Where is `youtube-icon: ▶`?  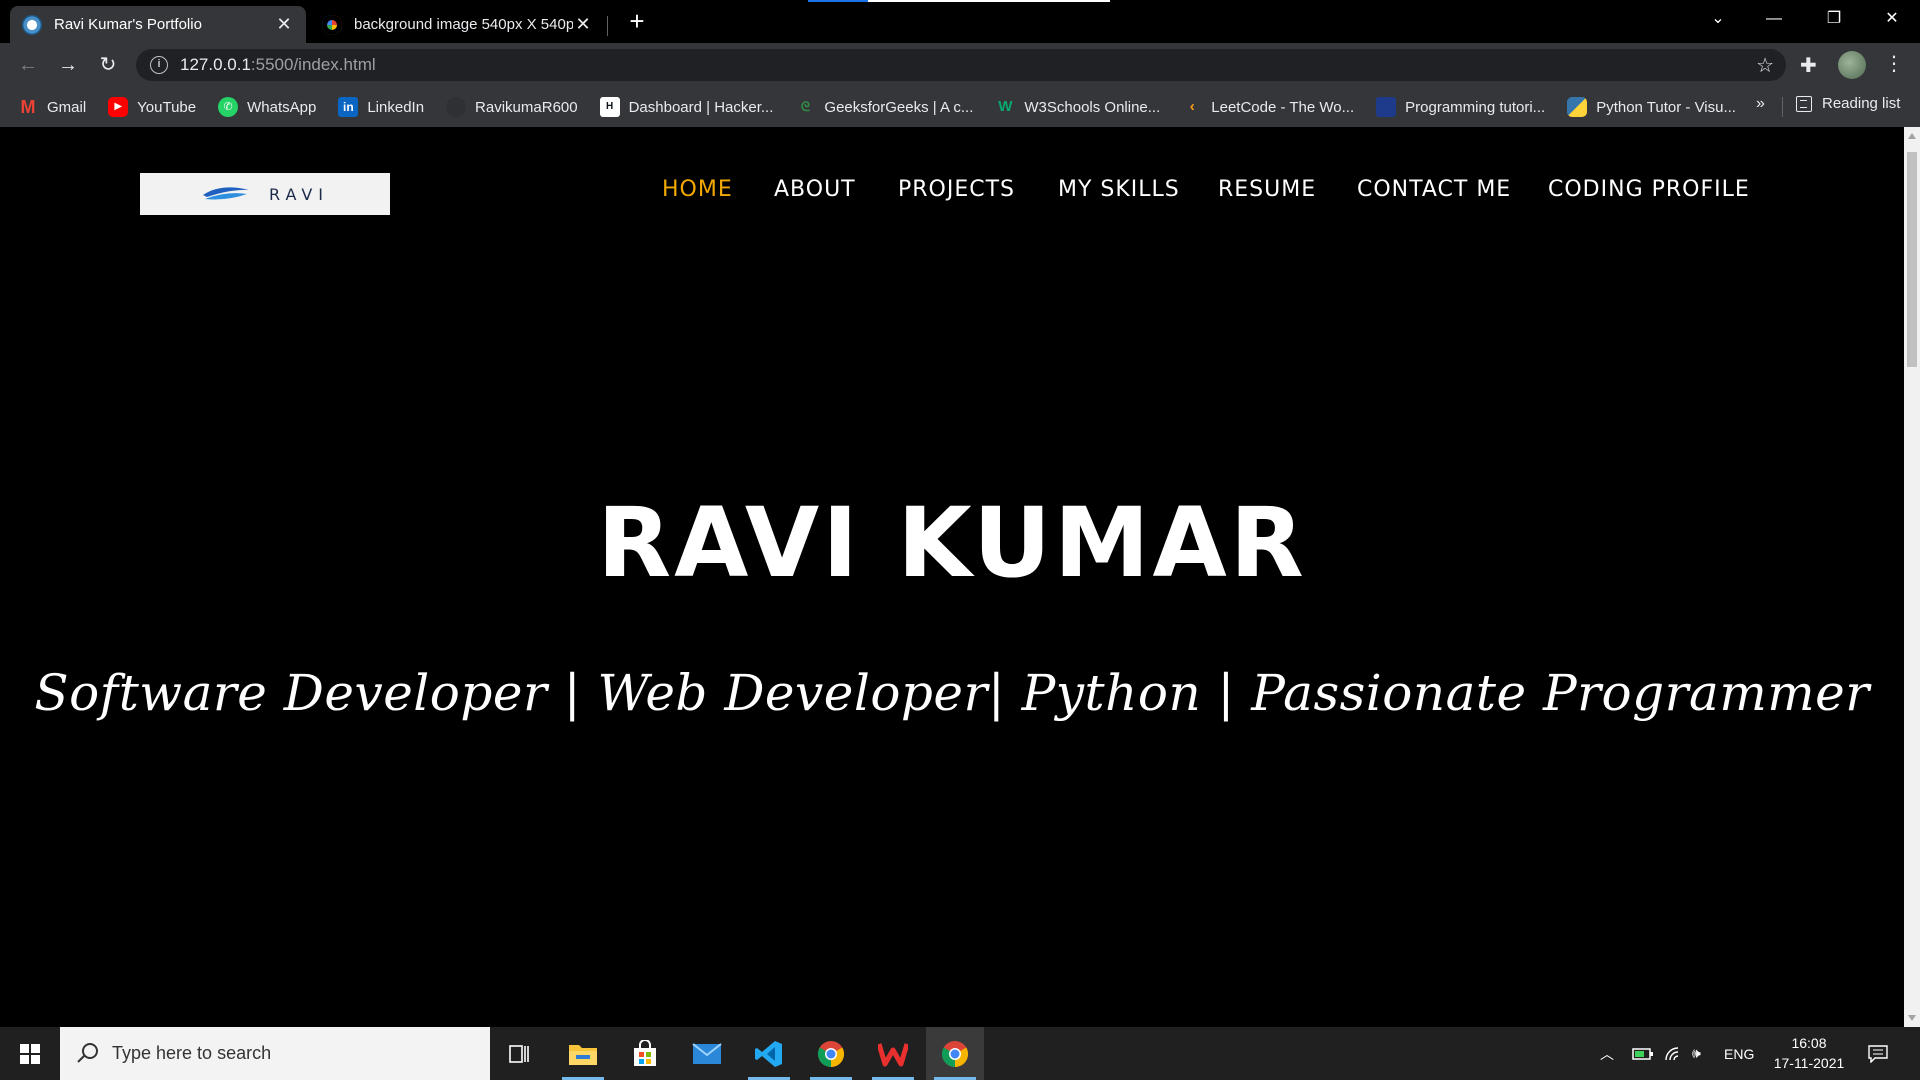
youtube-icon: ▶ is located at coordinates (118, 107).